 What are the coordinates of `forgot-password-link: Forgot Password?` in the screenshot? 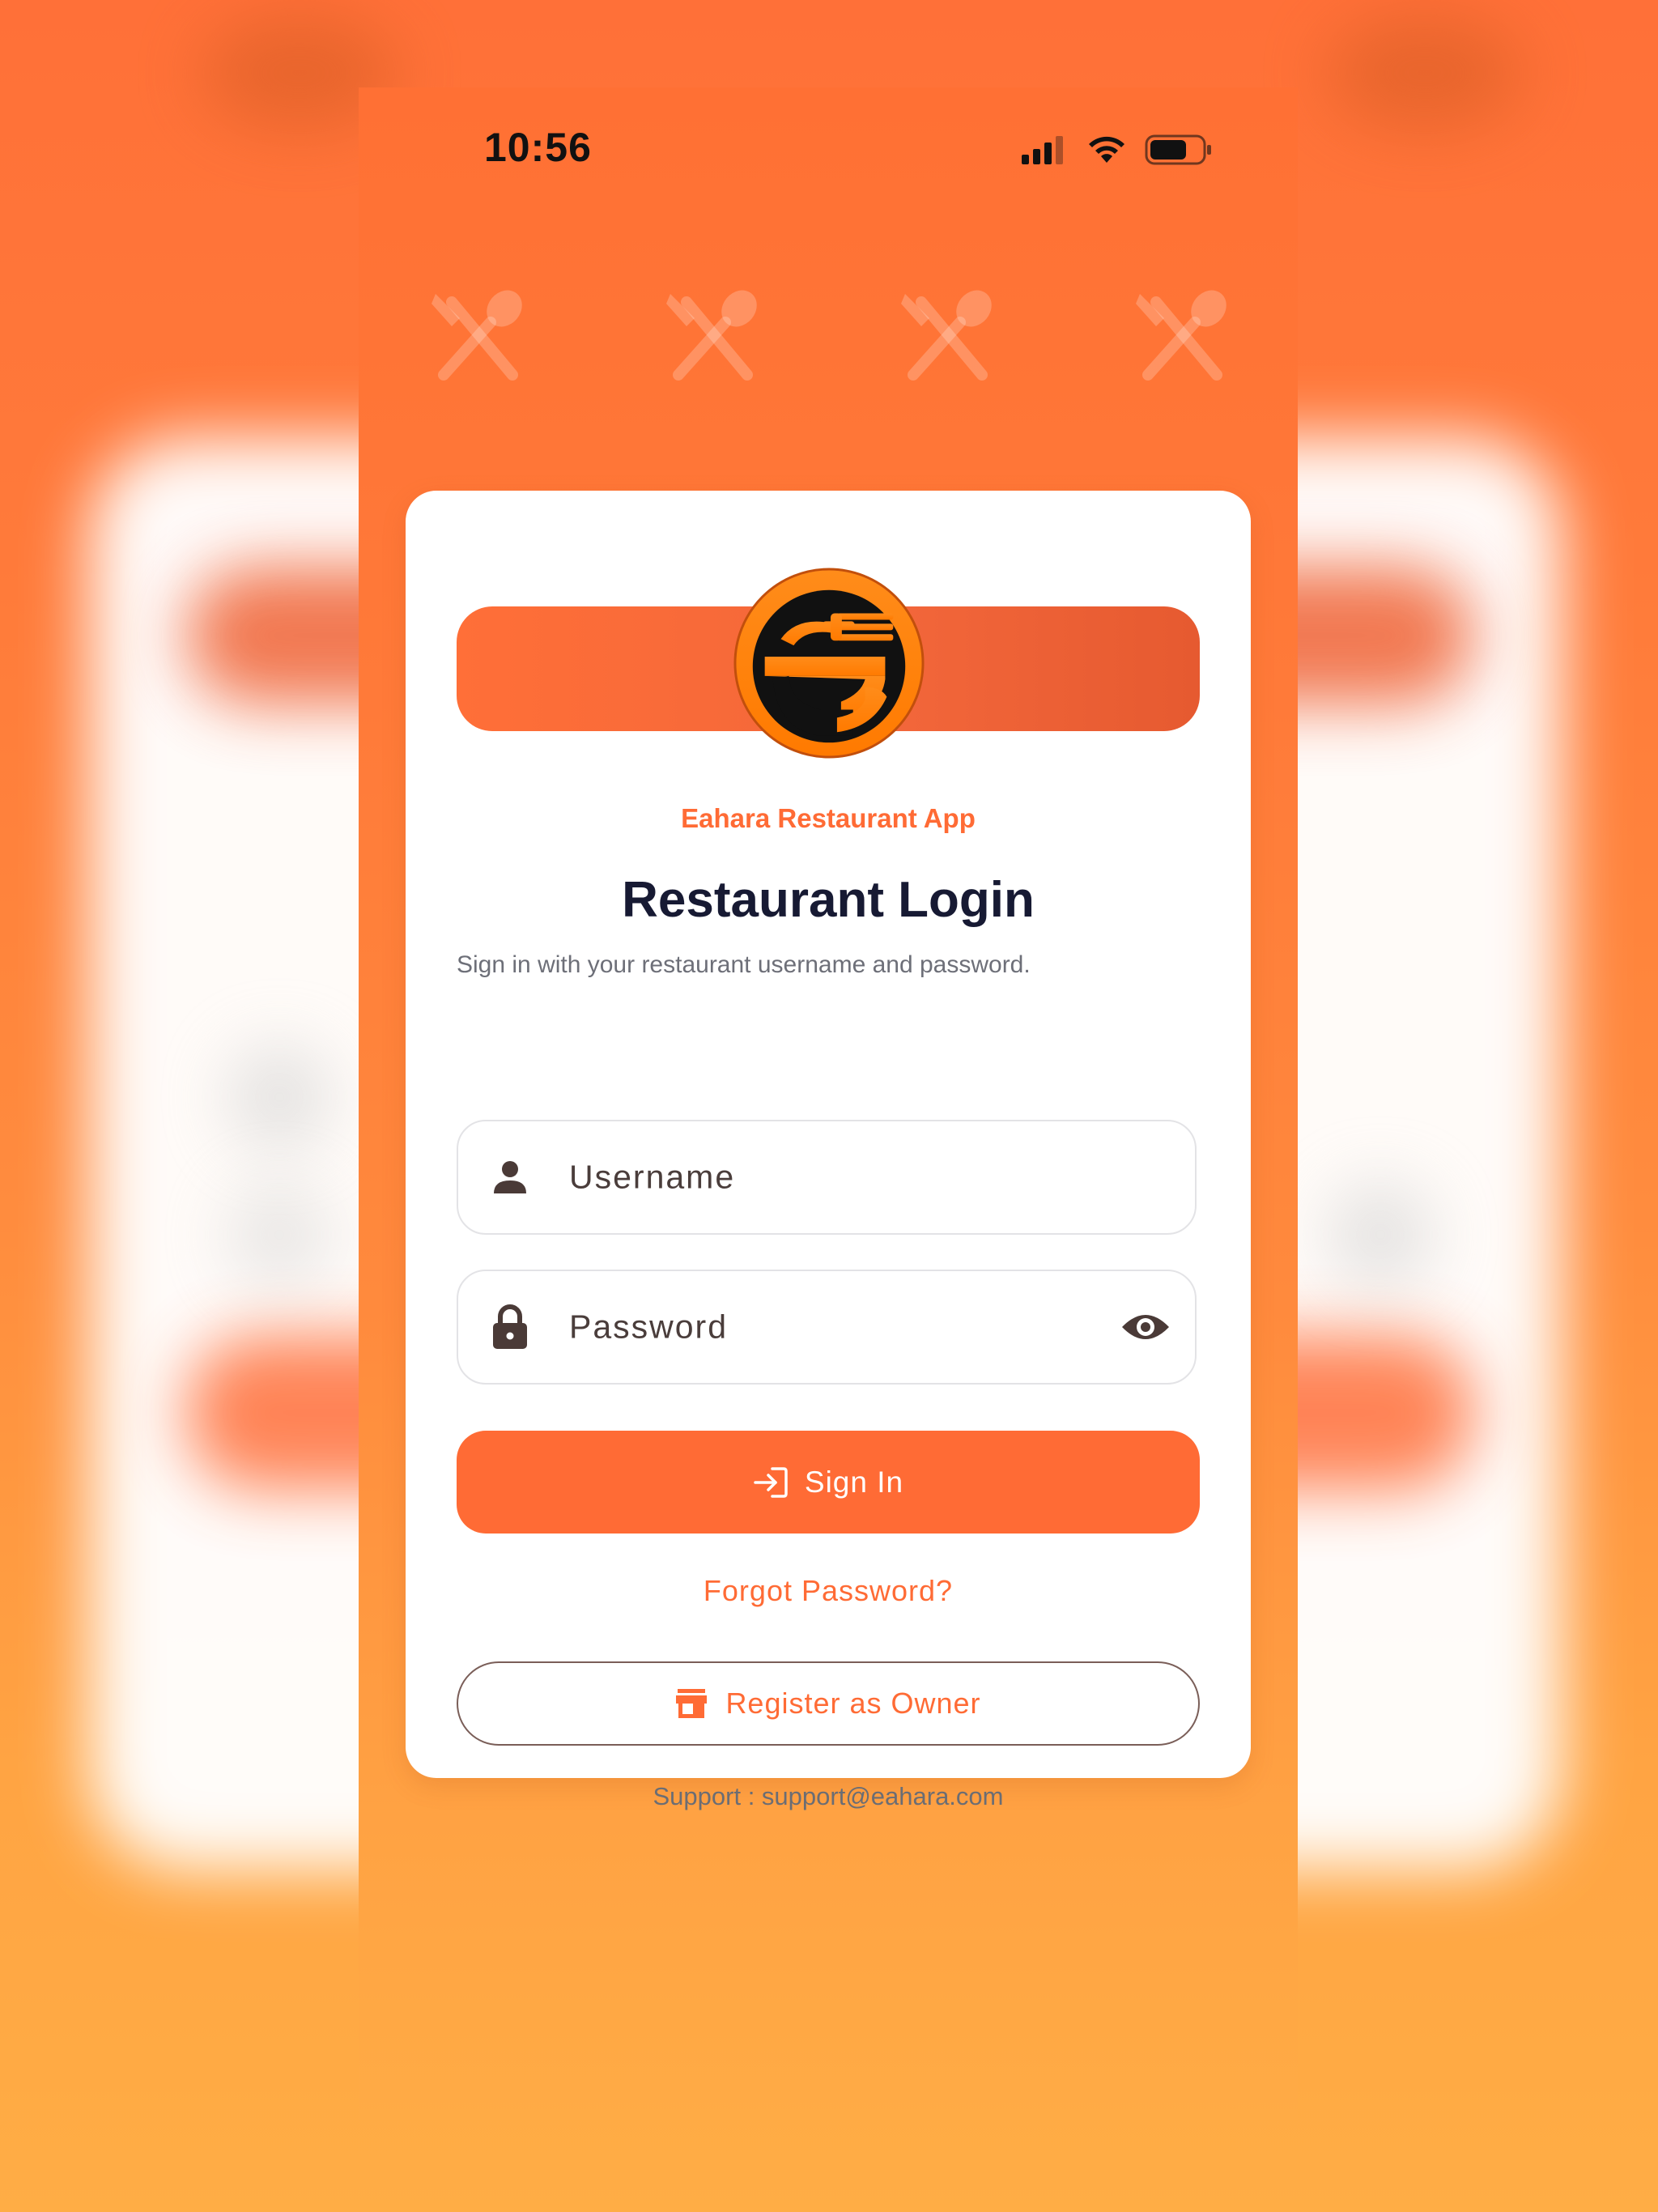 It's located at (828, 1591).